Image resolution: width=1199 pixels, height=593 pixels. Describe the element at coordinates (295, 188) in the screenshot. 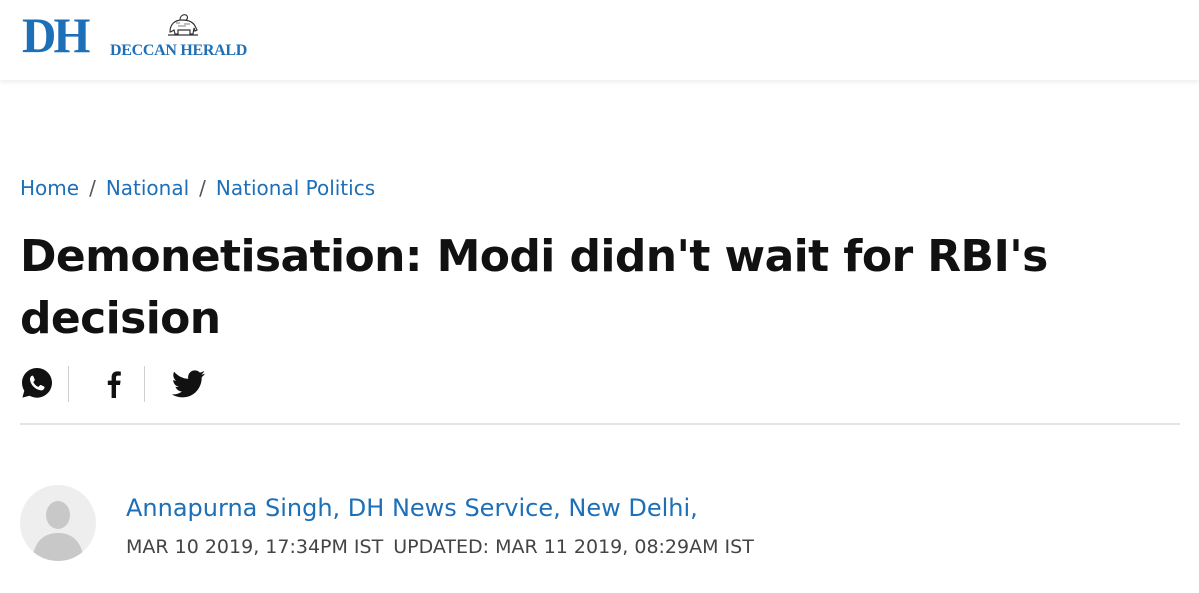

I see `breadcrumb-national-politics: National Politics` at that location.